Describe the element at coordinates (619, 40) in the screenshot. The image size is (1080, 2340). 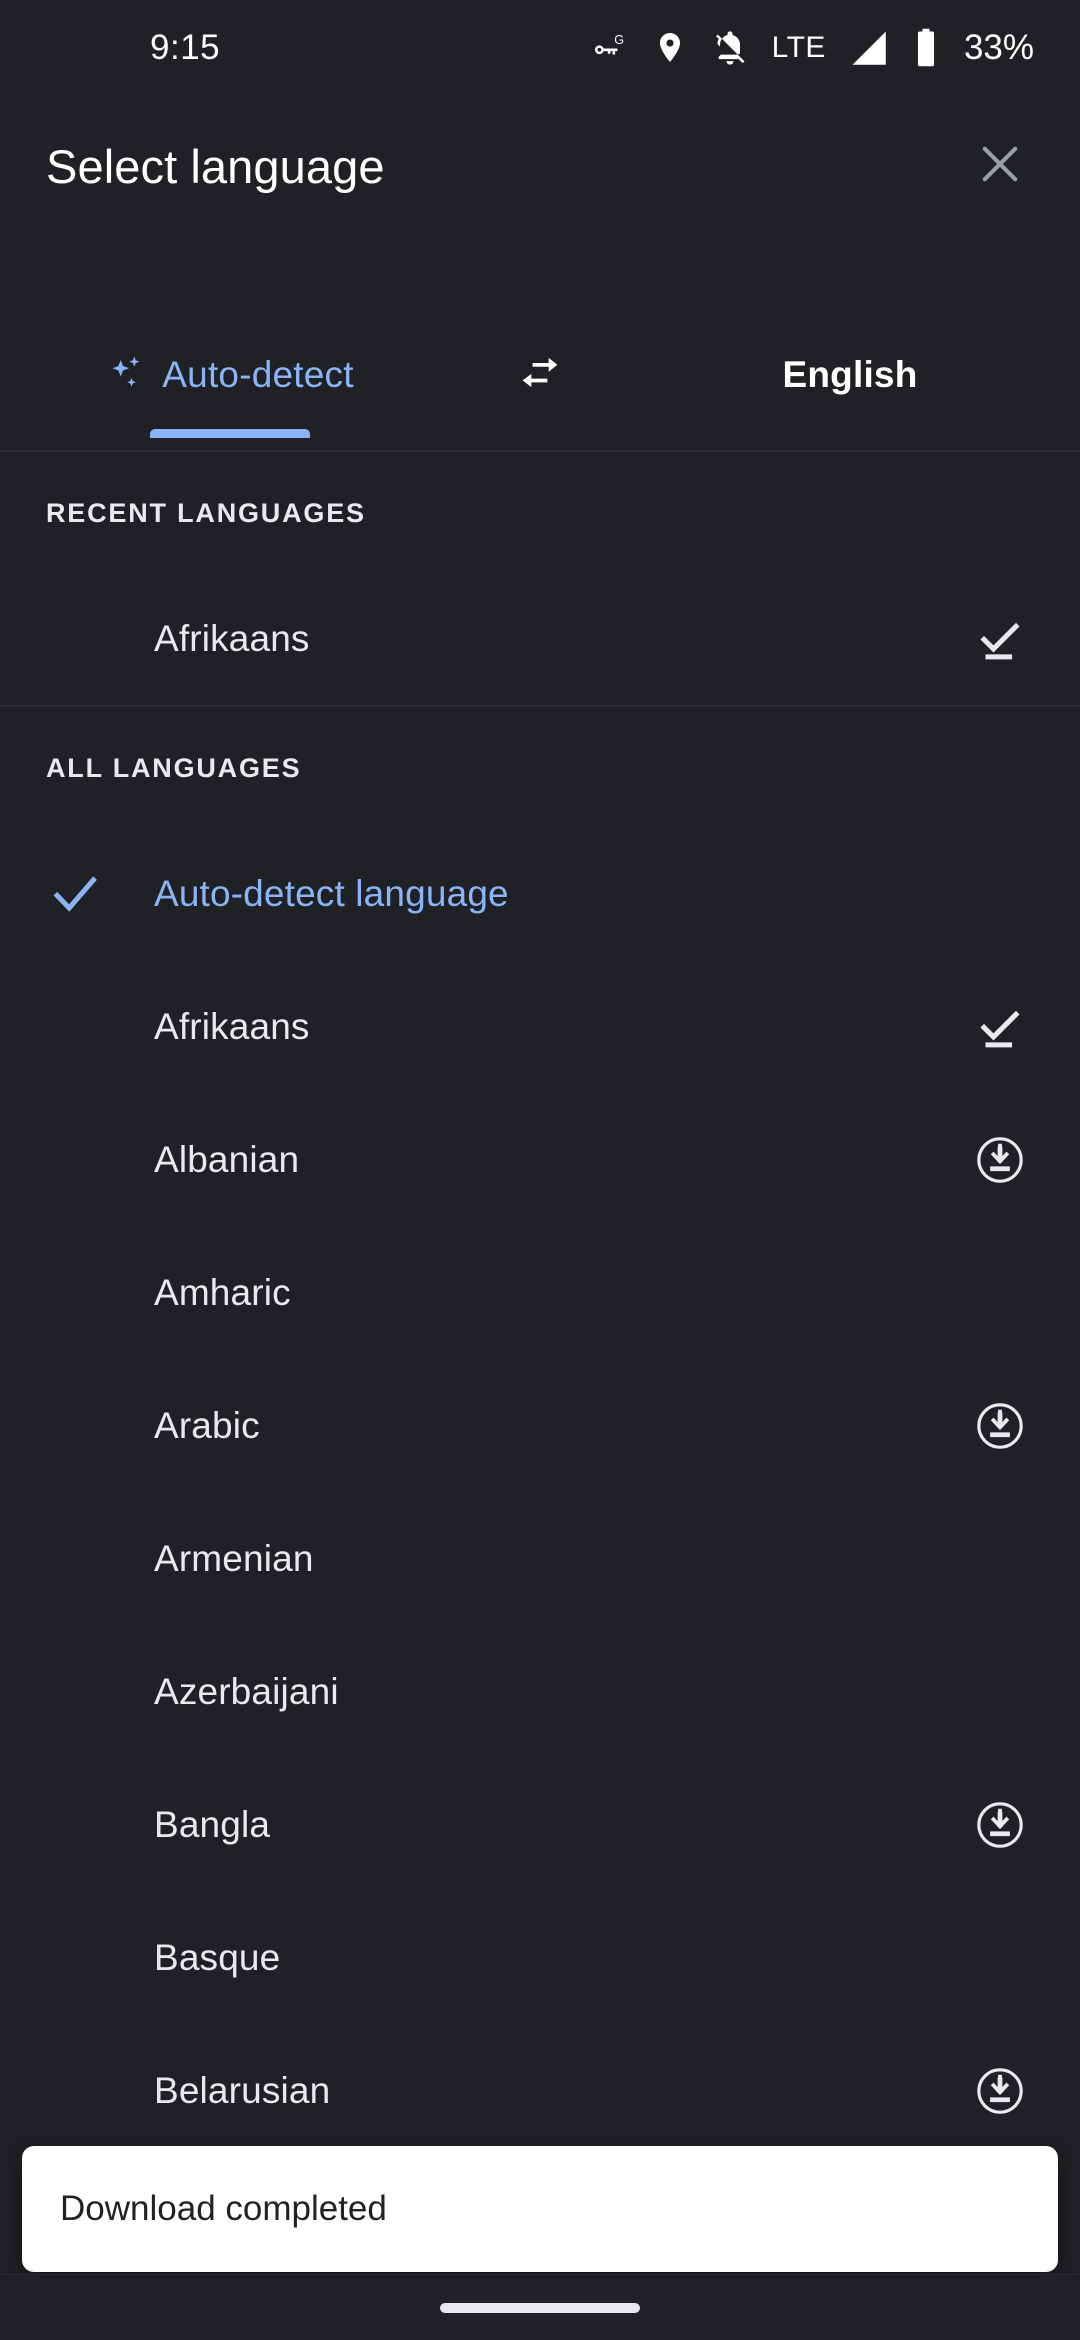
I see `svg-text: G` at that location.